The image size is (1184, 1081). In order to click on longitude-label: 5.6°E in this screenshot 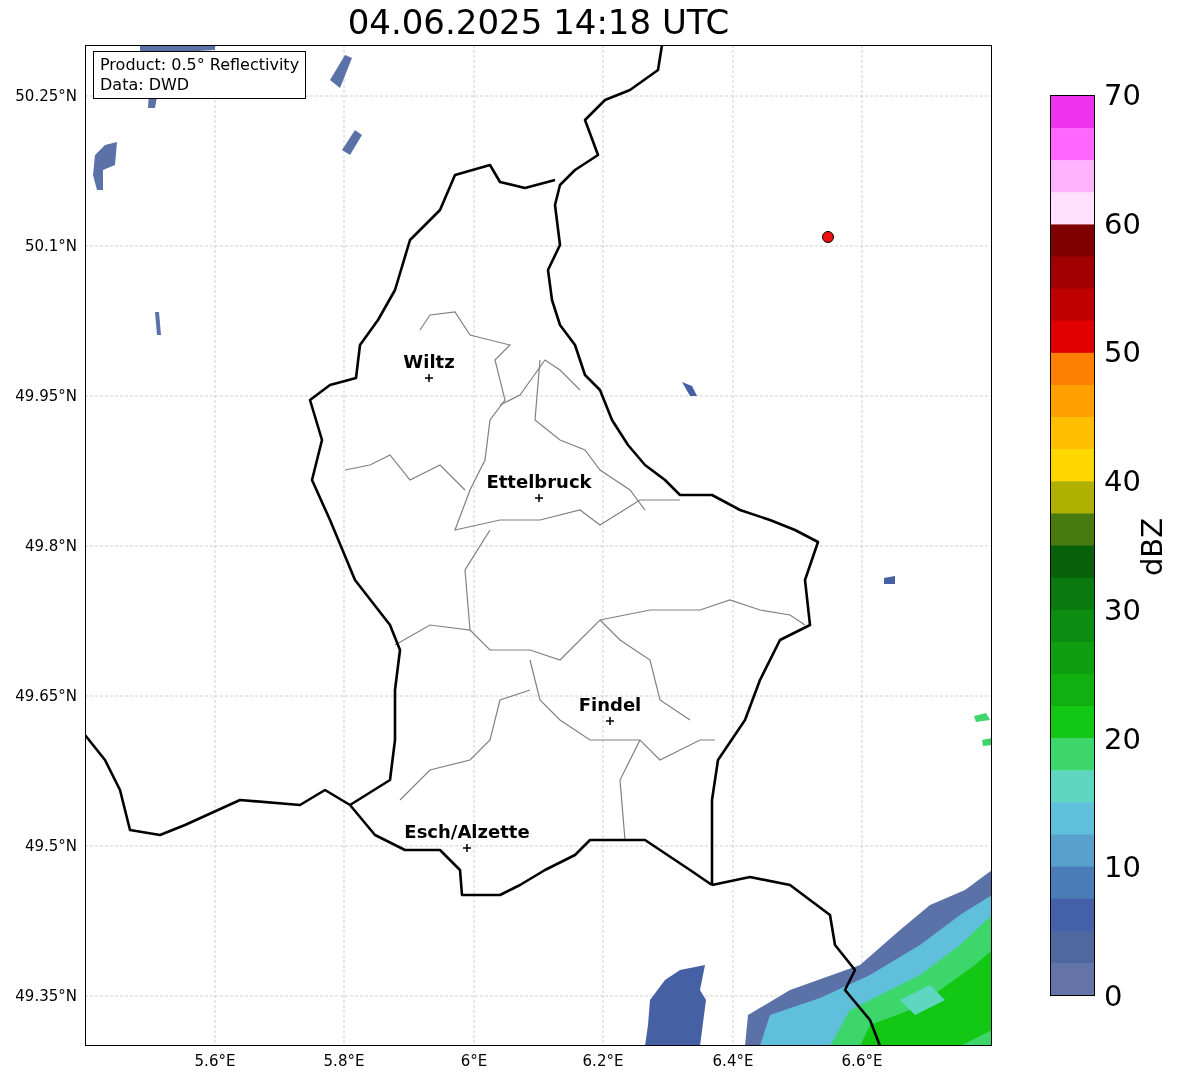, I will do `click(215, 1061)`.